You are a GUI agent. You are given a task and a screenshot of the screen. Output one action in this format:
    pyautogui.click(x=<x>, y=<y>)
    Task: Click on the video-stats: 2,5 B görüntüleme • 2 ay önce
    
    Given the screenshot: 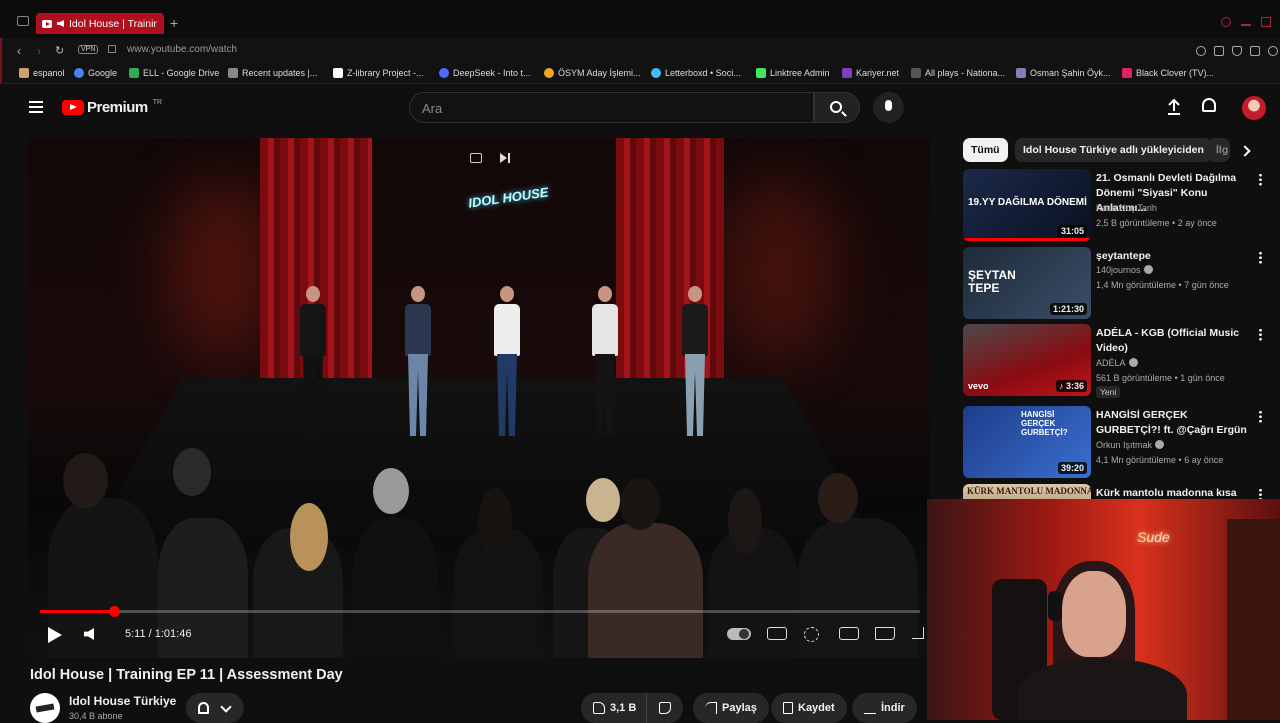 What is the action you would take?
    pyautogui.click(x=1156, y=223)
    